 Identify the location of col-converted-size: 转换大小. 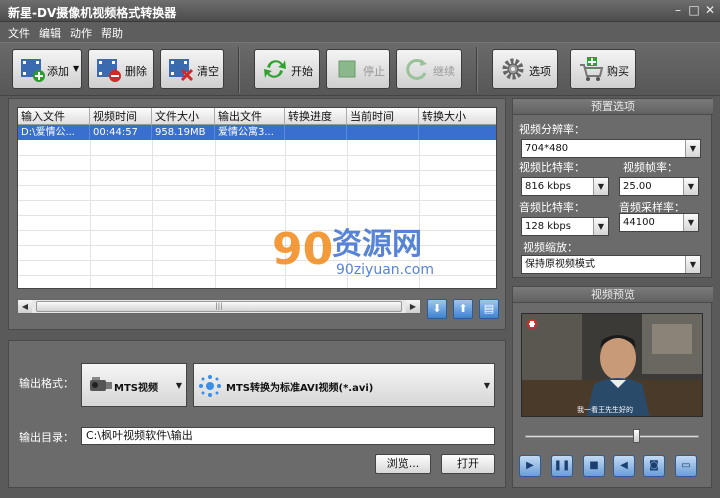
(457, 116).